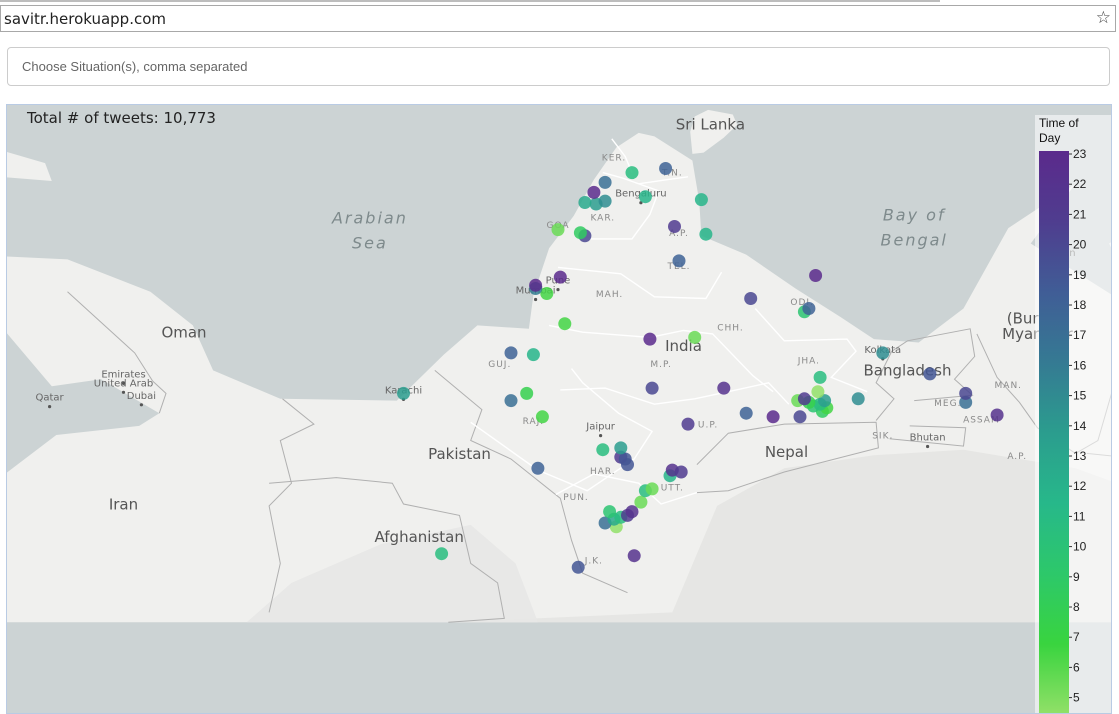 Image resolution: width=1119 pixels, height=714 pixels. I want to click on situation-input, so click(558, 66).